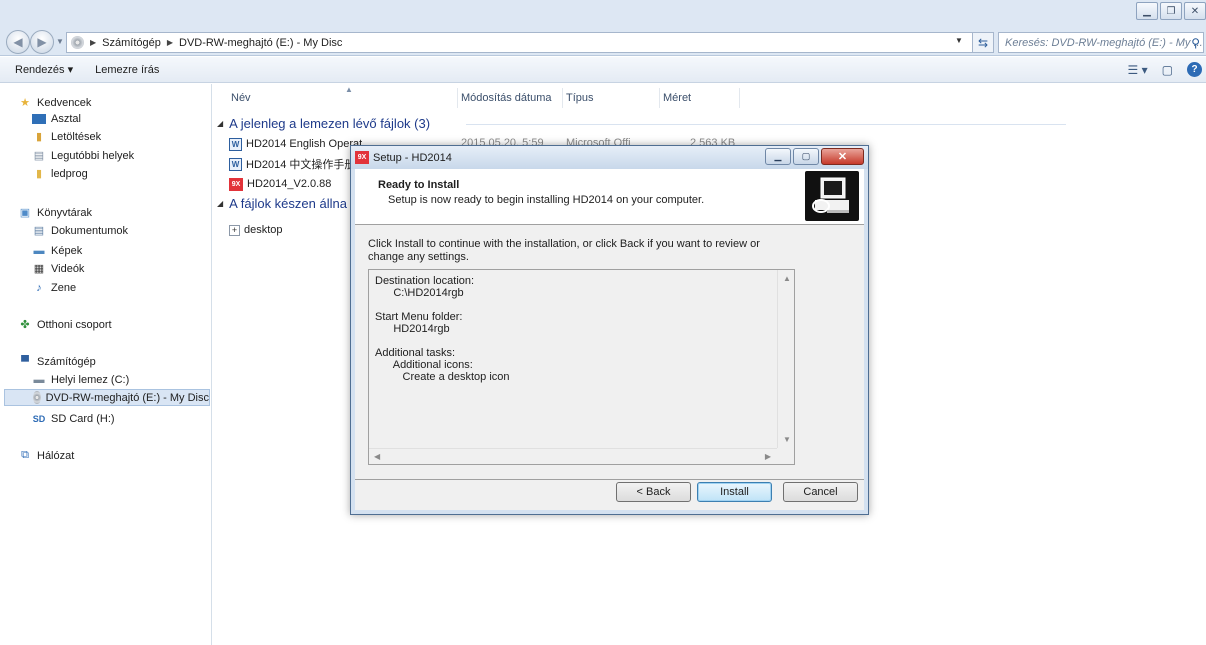  I want to click on sidebar-item-favorites: ★ Kedvencek, so click(54, 102).